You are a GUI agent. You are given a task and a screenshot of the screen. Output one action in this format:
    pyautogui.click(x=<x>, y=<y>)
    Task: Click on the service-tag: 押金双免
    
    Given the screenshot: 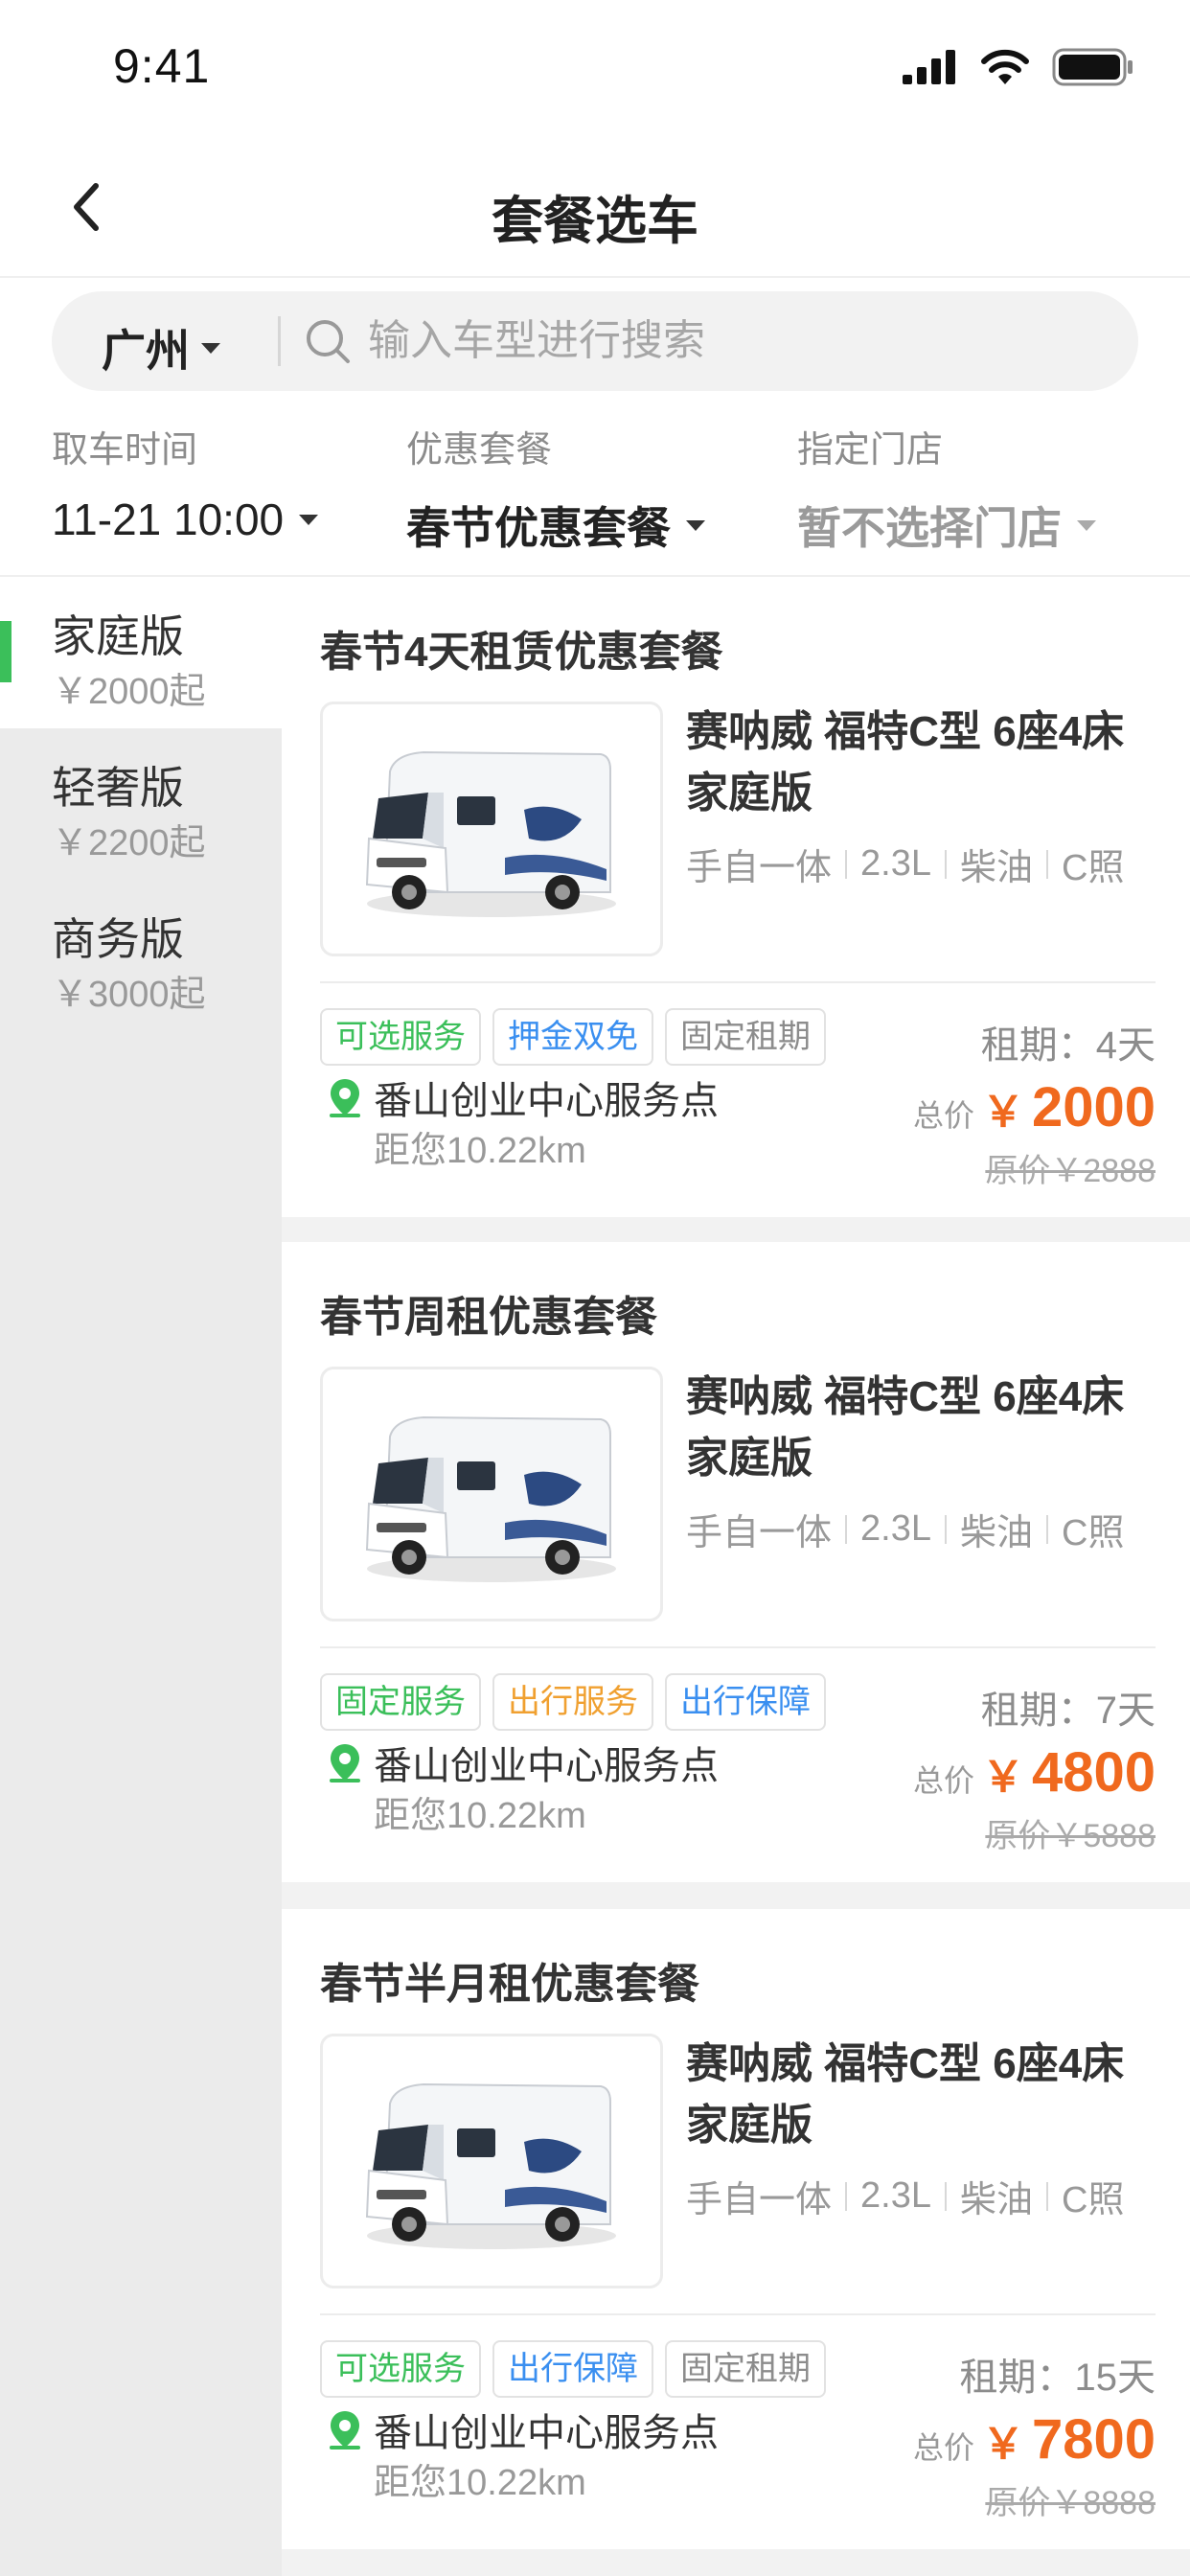 What is the action you would take?
    pyautogui.click(x=573, y=1037)
    